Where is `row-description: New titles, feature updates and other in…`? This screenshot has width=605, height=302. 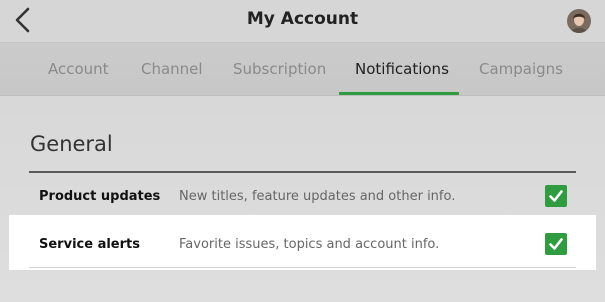 row-description: New titles, feature updates and other in… is located at coordinates (317, 196).